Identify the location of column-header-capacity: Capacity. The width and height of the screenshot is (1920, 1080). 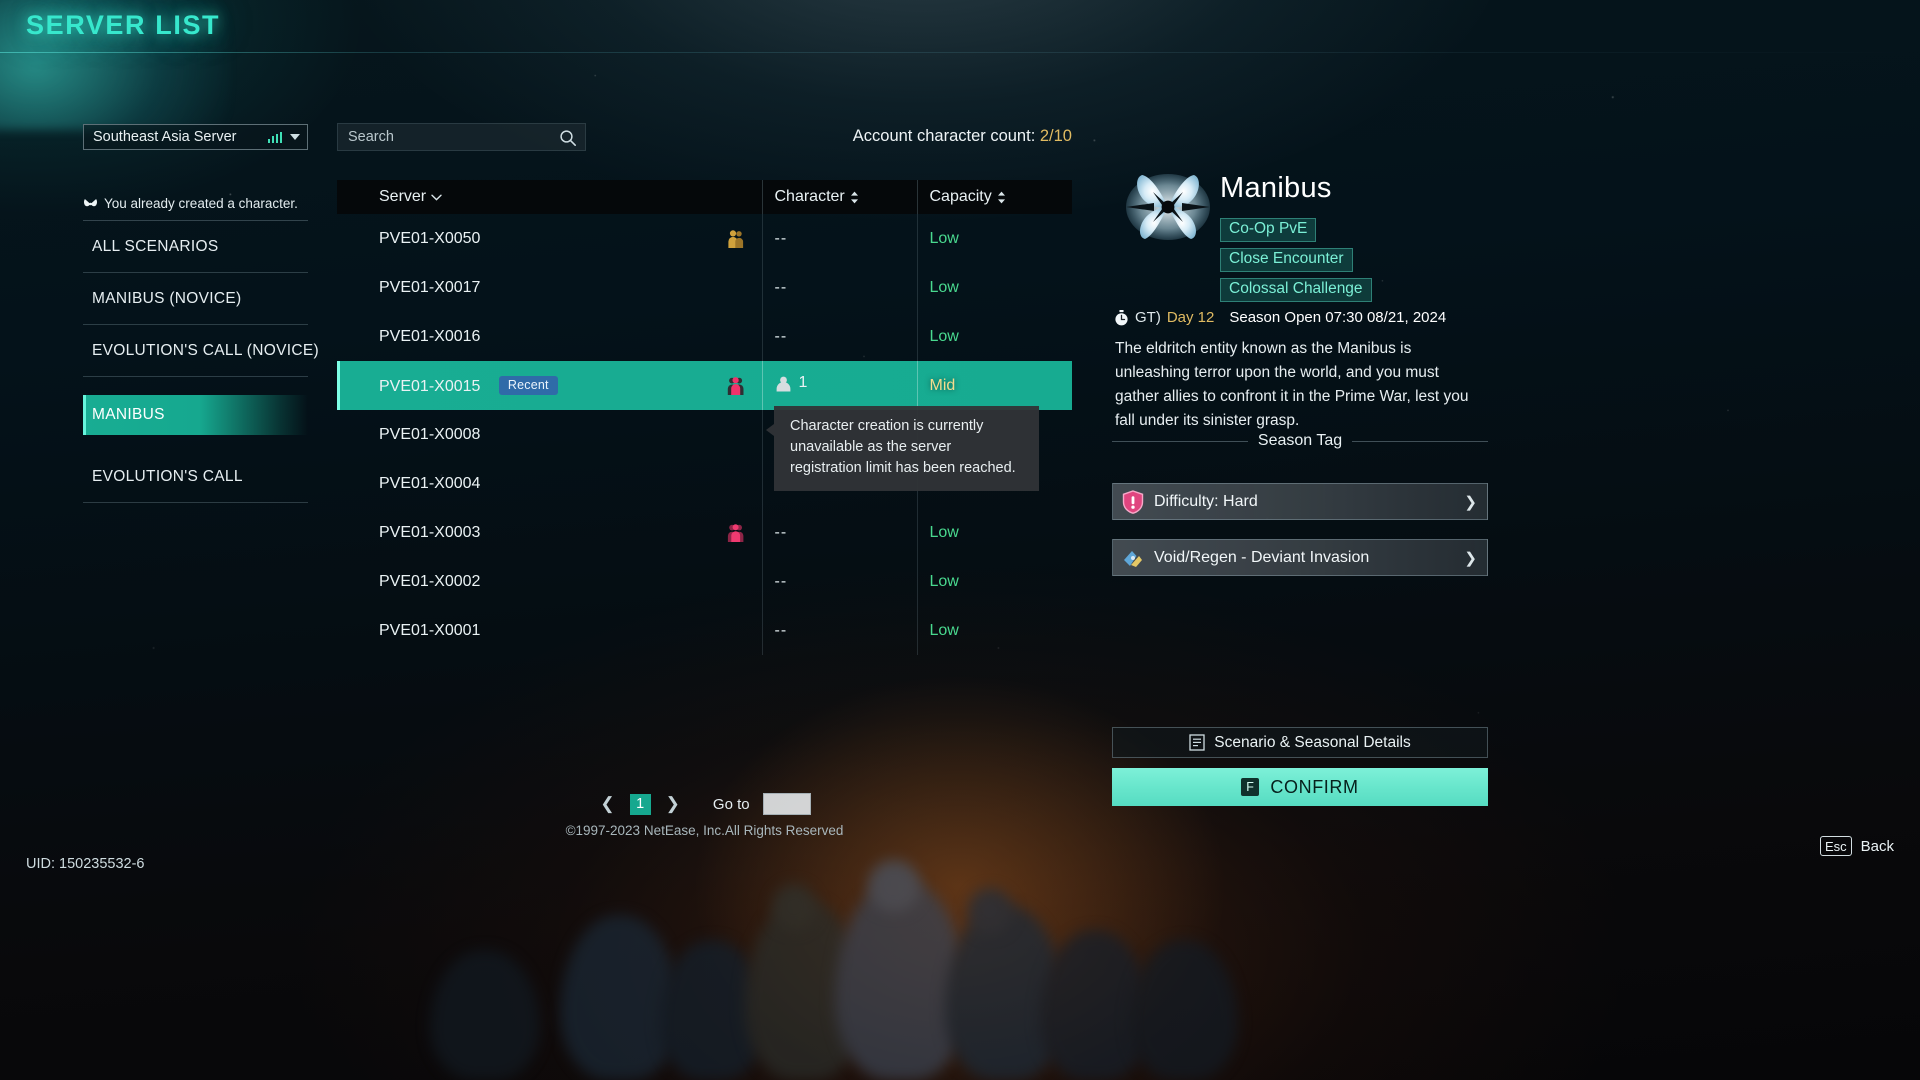
(994, 197).